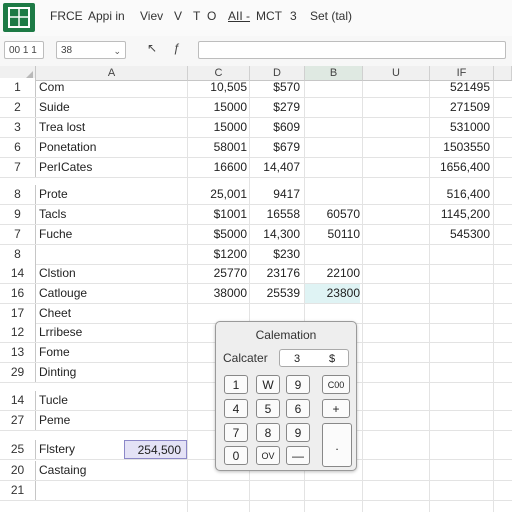 The height and width of the screenshot is (512, 512). I want to click on cell-a: Ponetation, so click(112, 147).